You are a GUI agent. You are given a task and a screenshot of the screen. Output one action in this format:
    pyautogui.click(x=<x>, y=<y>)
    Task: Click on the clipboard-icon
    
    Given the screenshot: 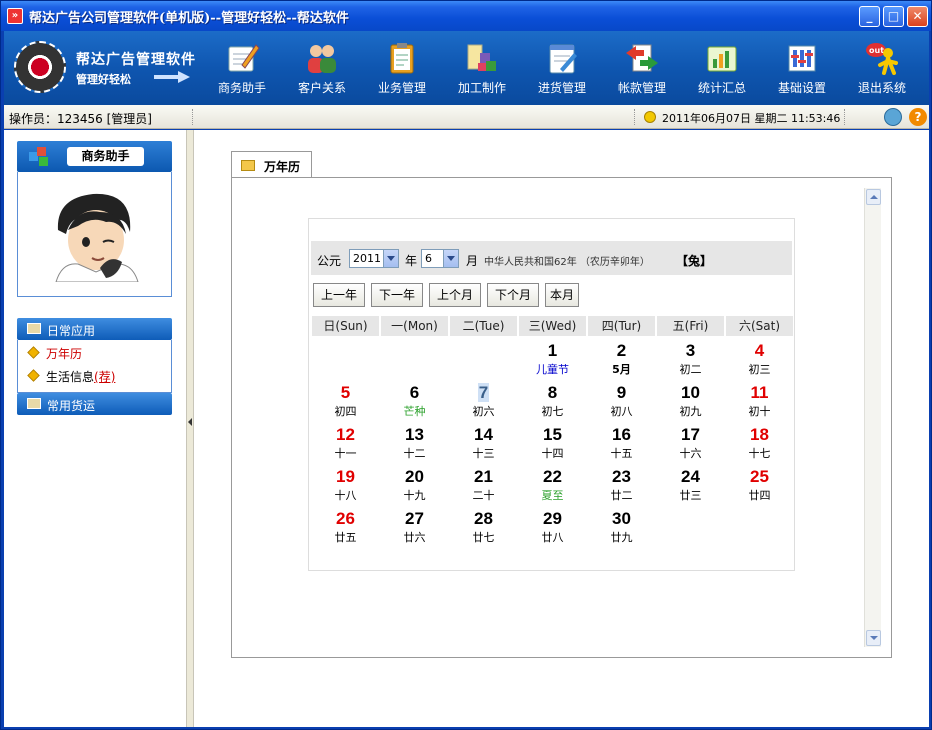 What is the action you would take?
    pyautogui.click(x=402, y=58)
    